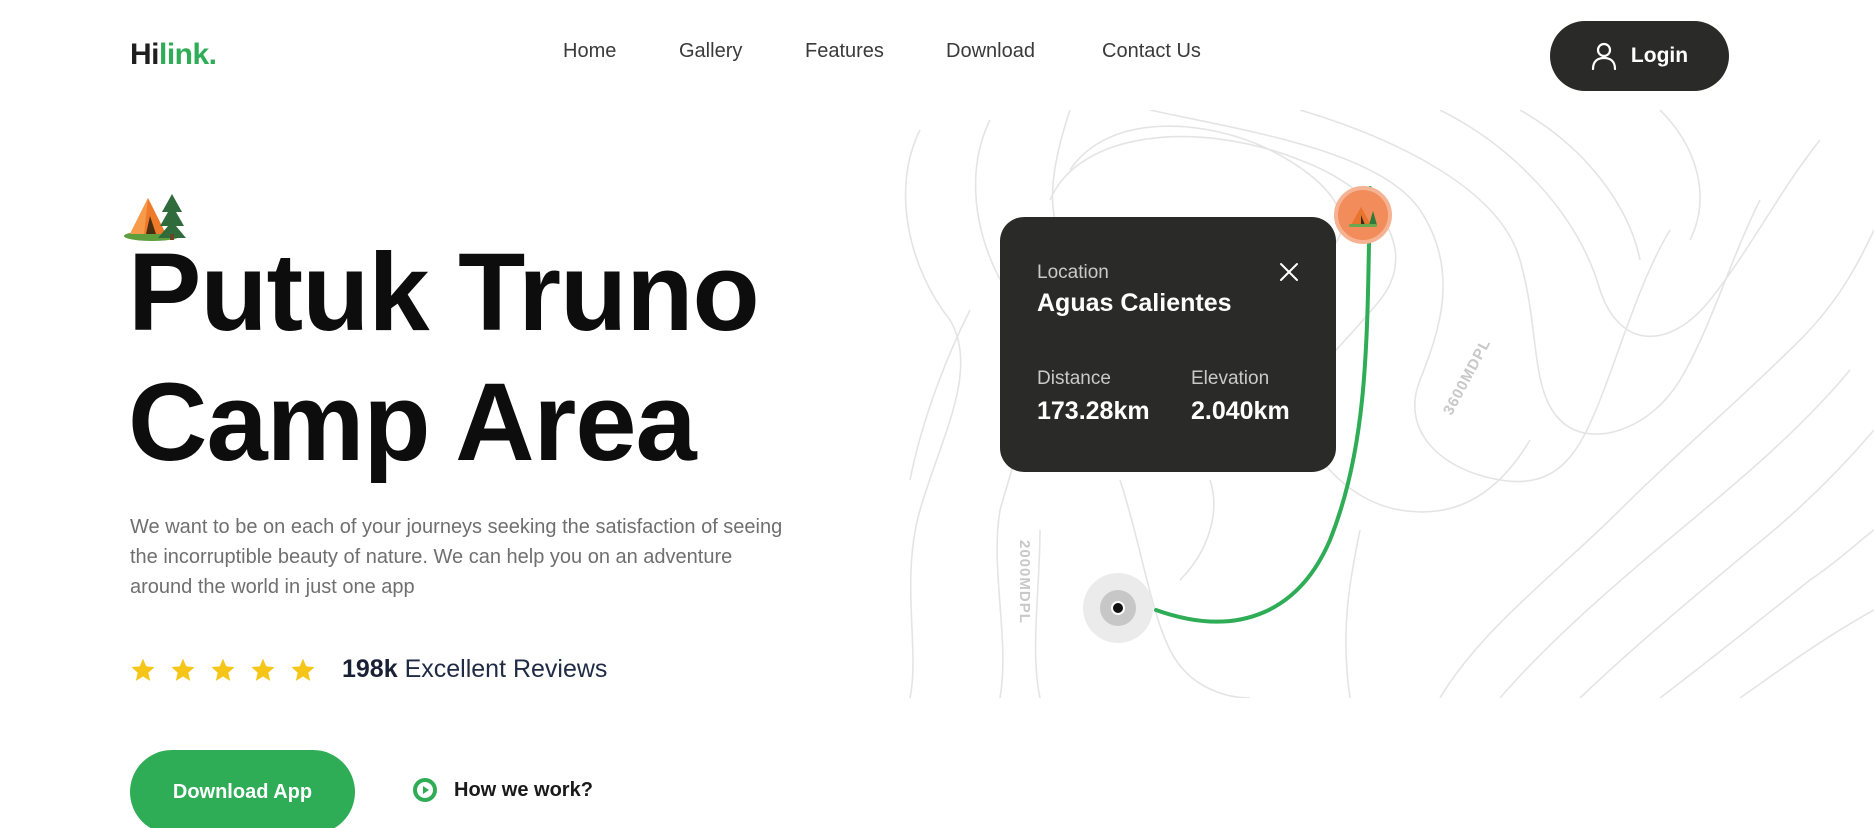 This screenshot has width=1874, height=828. I want to click on how-we-work-link: How we work?, so click(502, 790).